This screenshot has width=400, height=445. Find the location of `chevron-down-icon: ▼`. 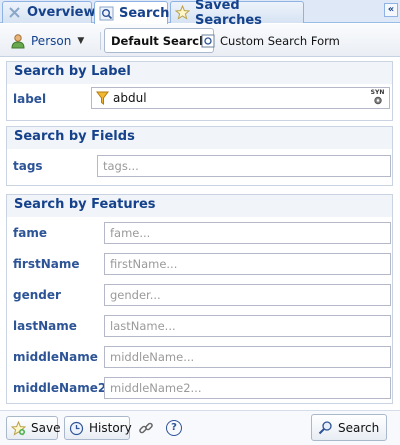

chevron-down-icon: ▼ is located at coordinates (81, 41).